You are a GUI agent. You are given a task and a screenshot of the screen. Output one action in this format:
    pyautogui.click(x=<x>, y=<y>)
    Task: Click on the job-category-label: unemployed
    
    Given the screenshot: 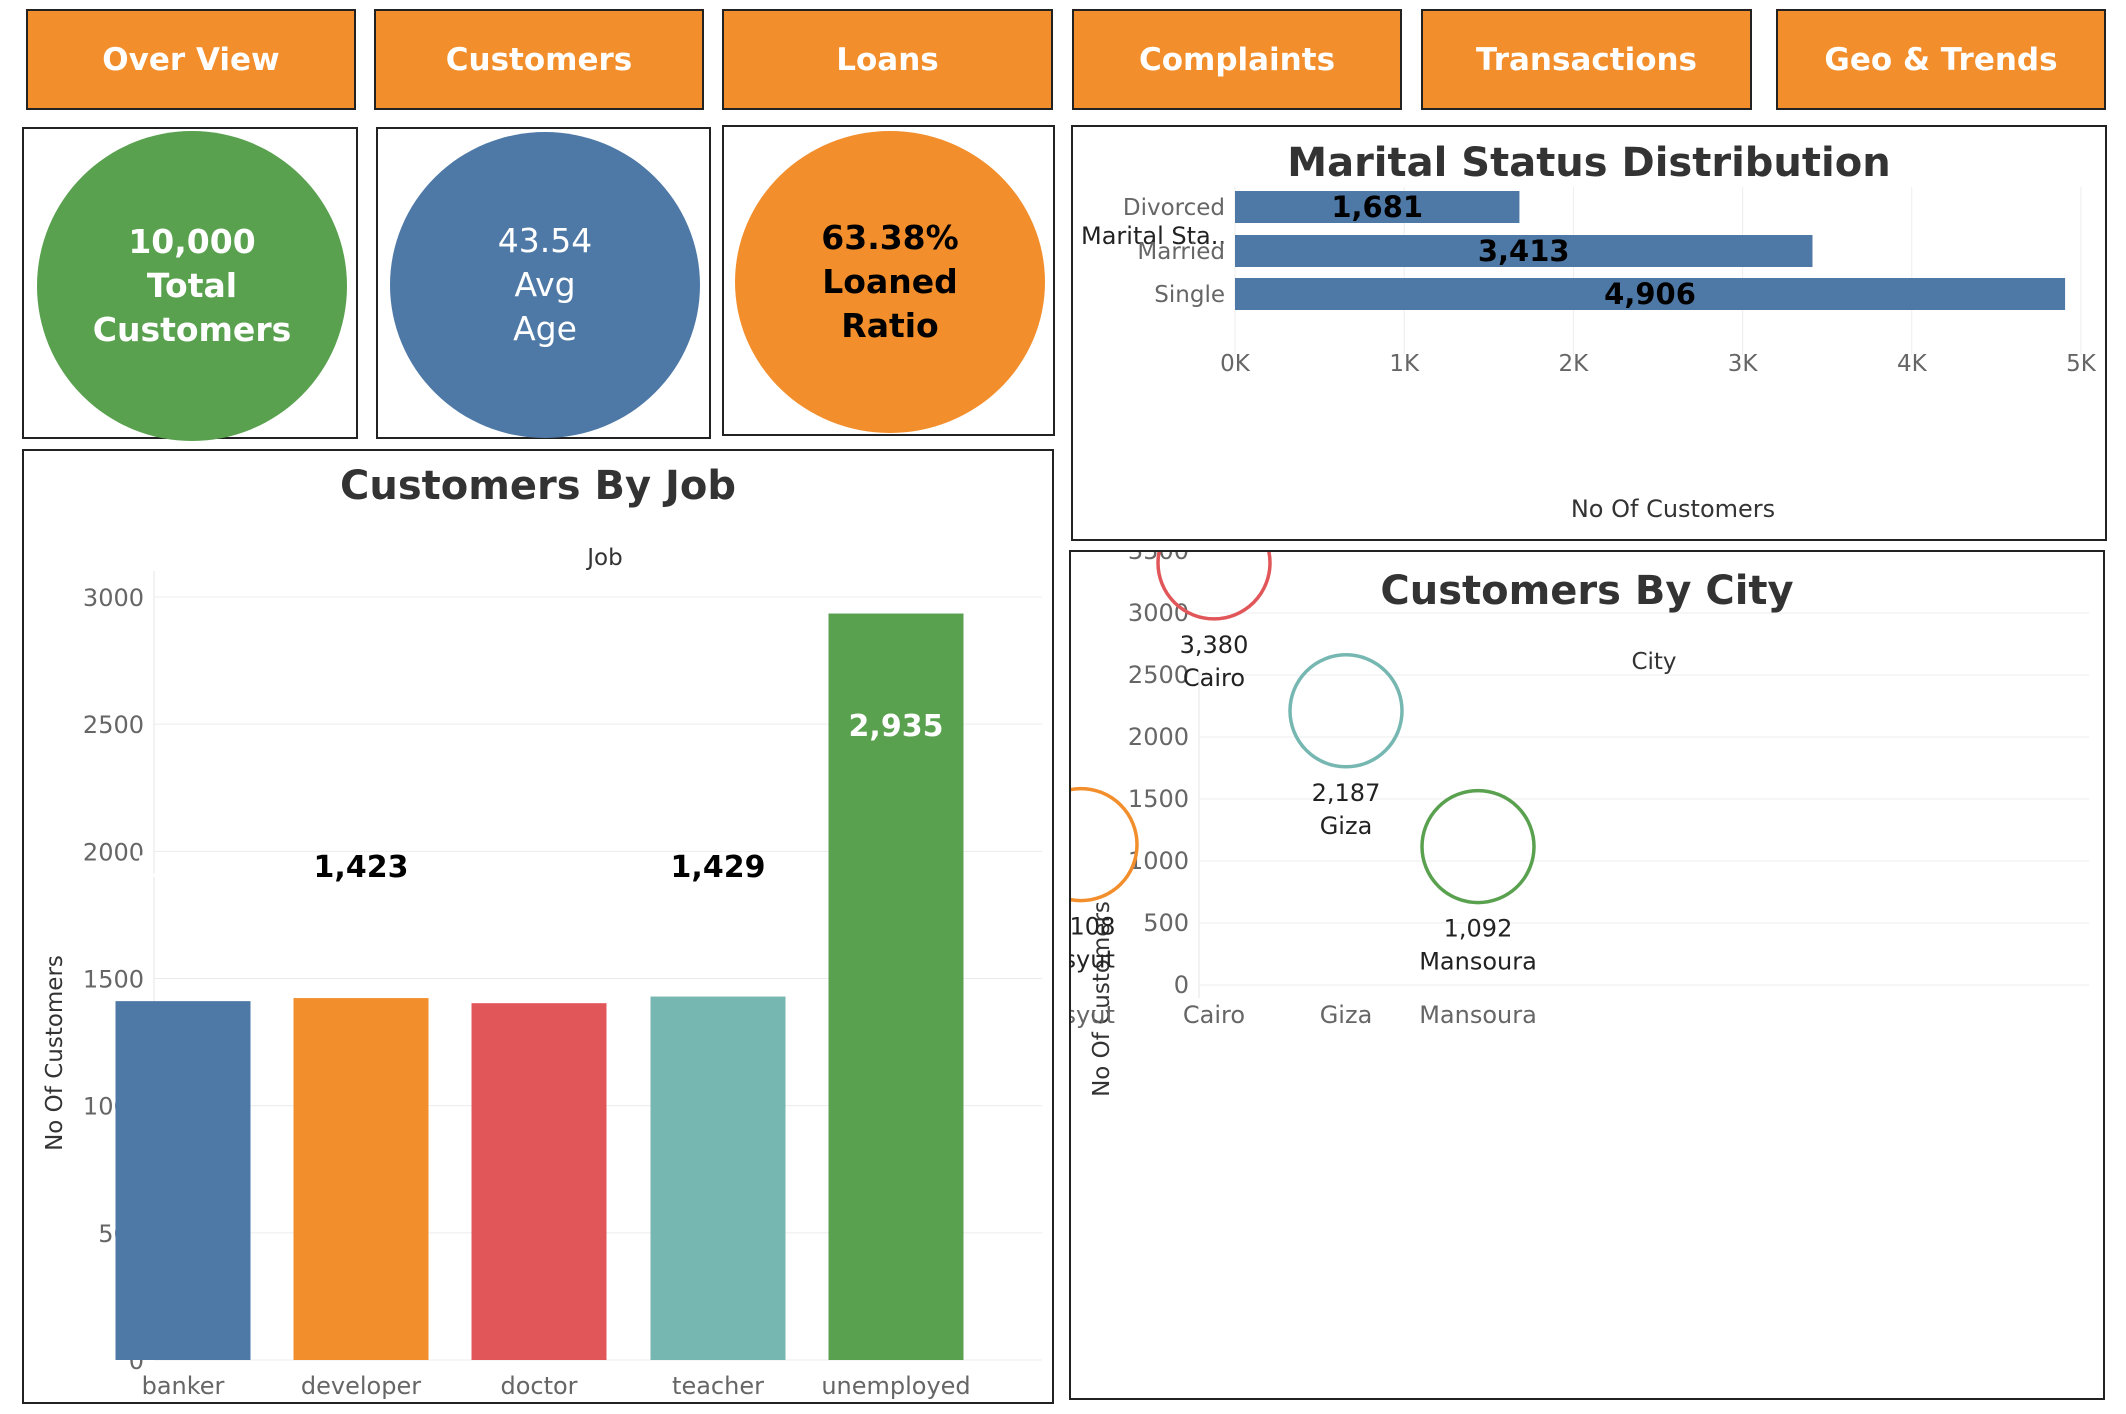 What is the action you would take?
    pyautogui.click(x=895, y=1386)
    